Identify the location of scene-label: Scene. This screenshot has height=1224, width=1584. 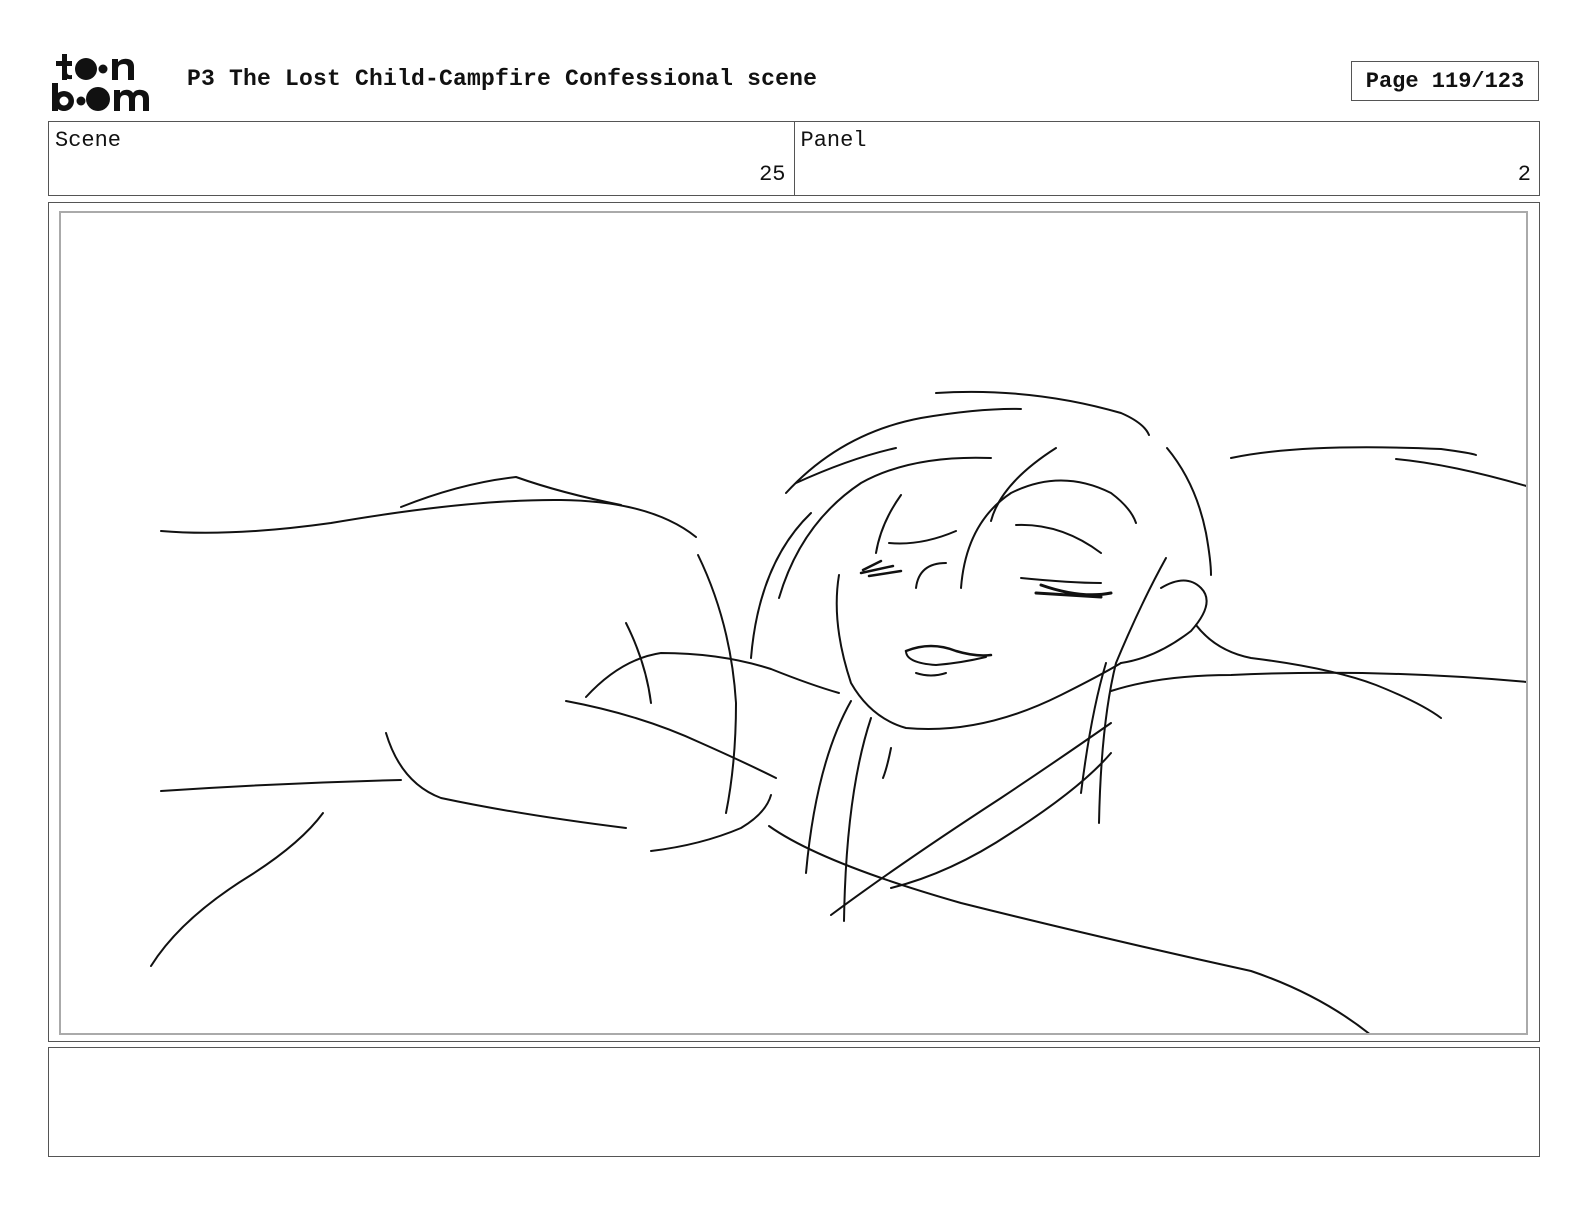
(88, 140).